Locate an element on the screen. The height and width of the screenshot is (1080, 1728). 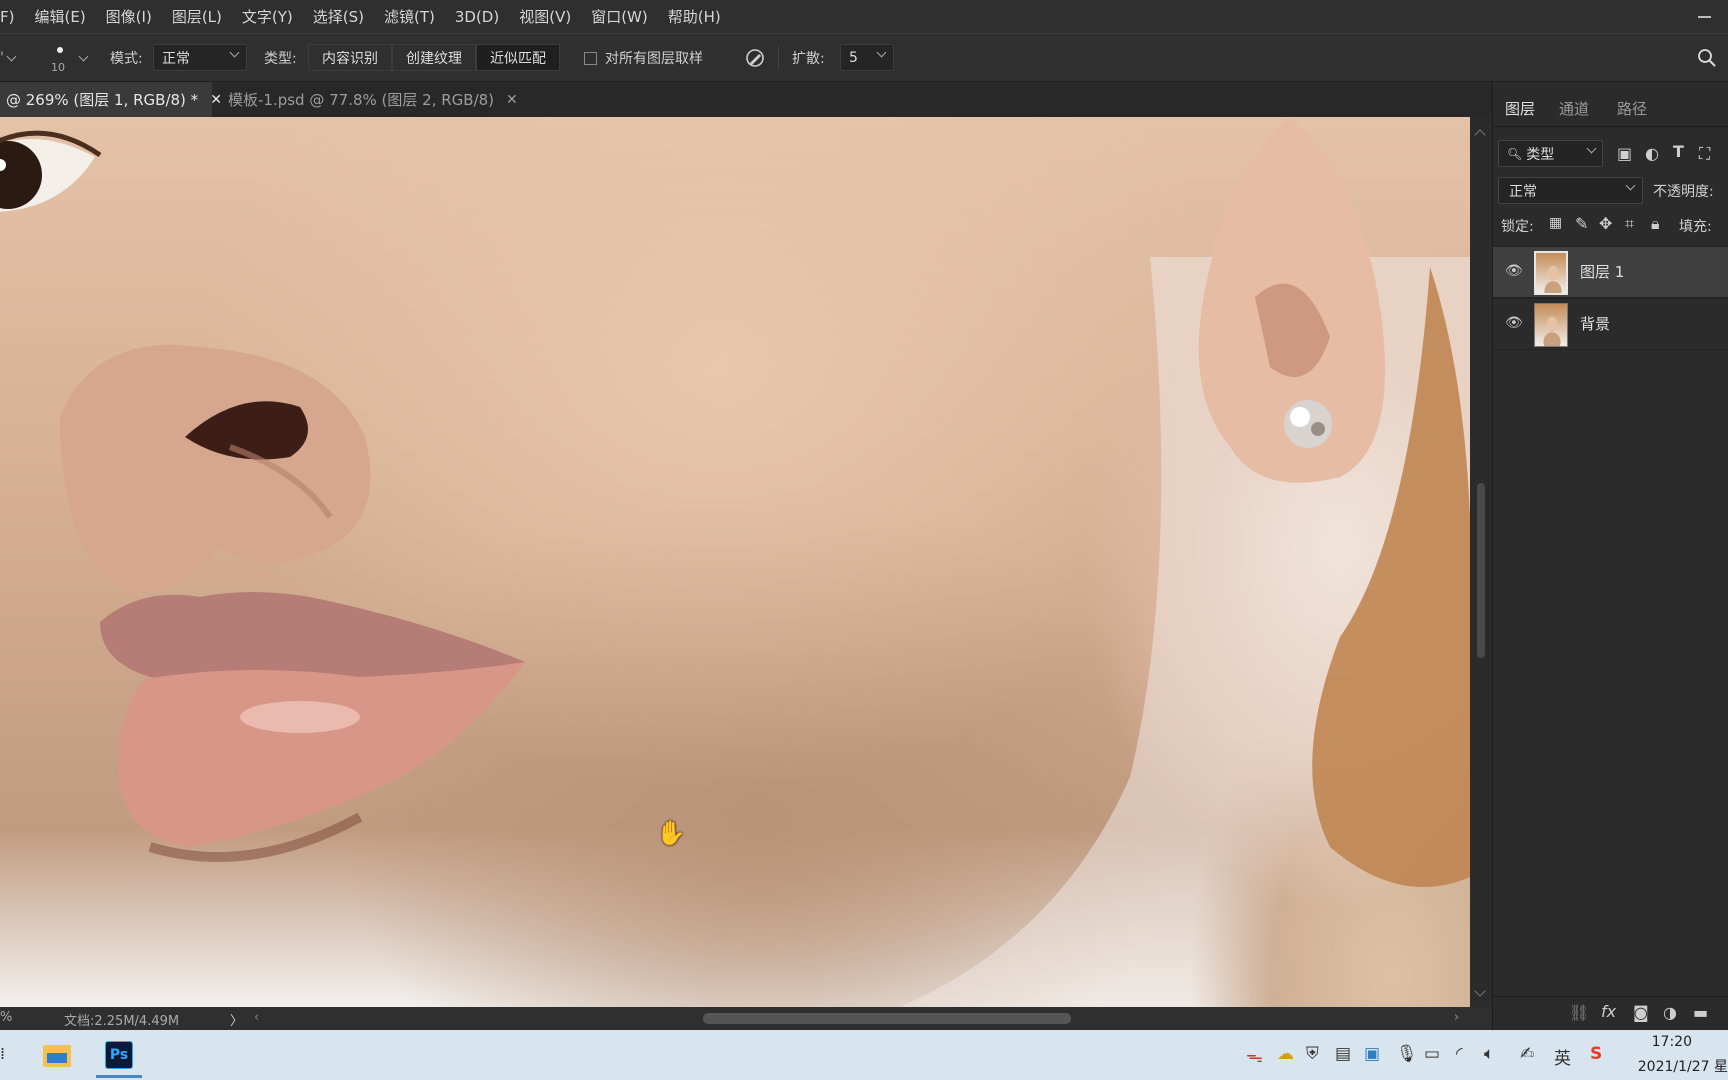
layer-row: 👁︎ 图层 1 is located at coordinates (1610, 272).